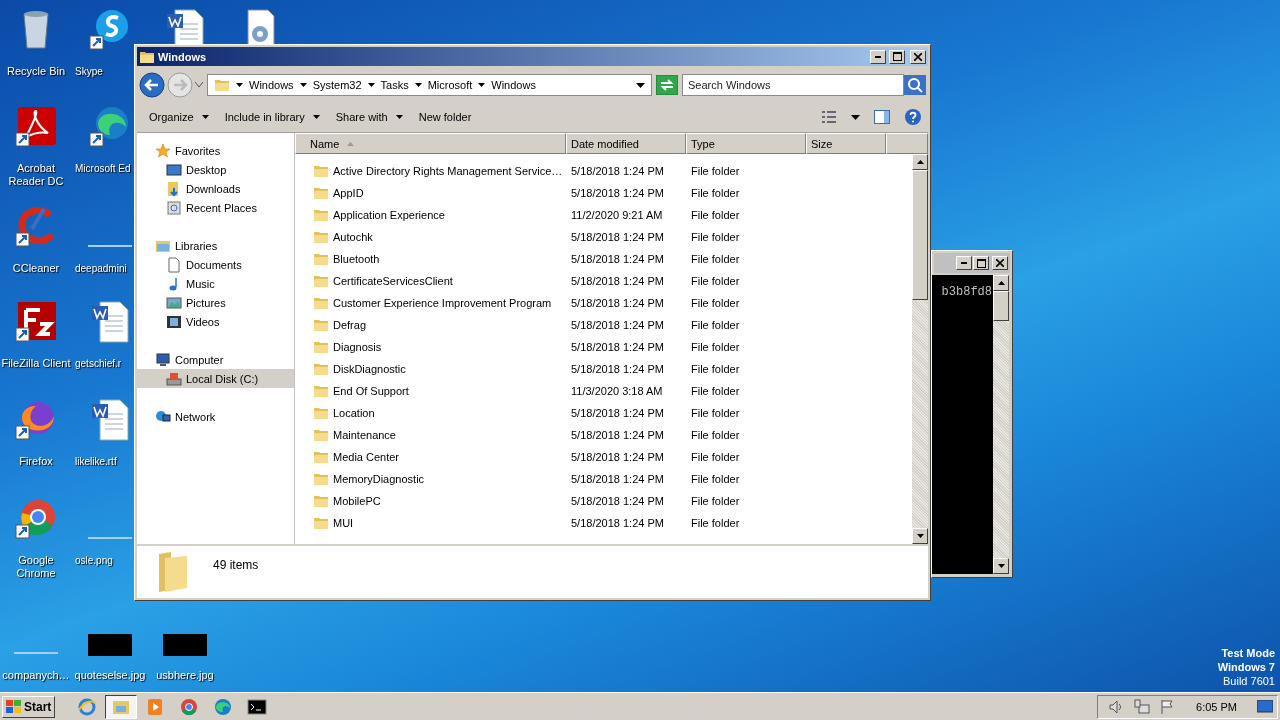  What do you see at coordinates (369, 369) in the screenshot?
I see `file-name: DiskDiagnostic` at bounding box center [369, 369].